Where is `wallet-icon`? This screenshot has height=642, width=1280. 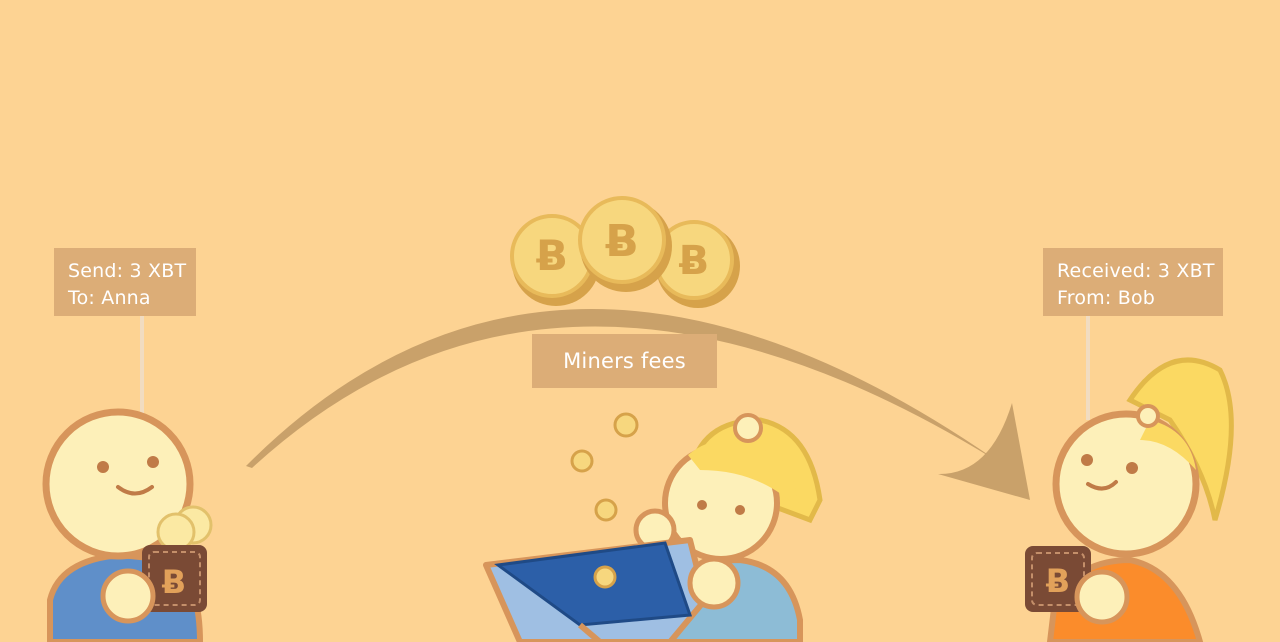
wallet-icon is located at coordinates (595, 589).